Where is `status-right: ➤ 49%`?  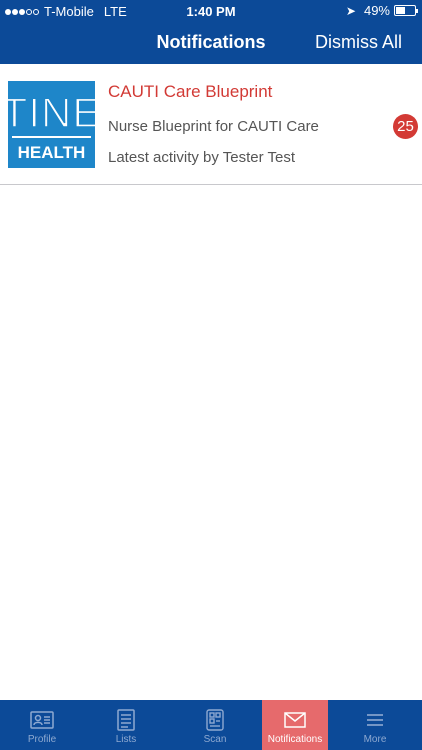
status-right: ➤ 49% is located at coordinates (381, 10).